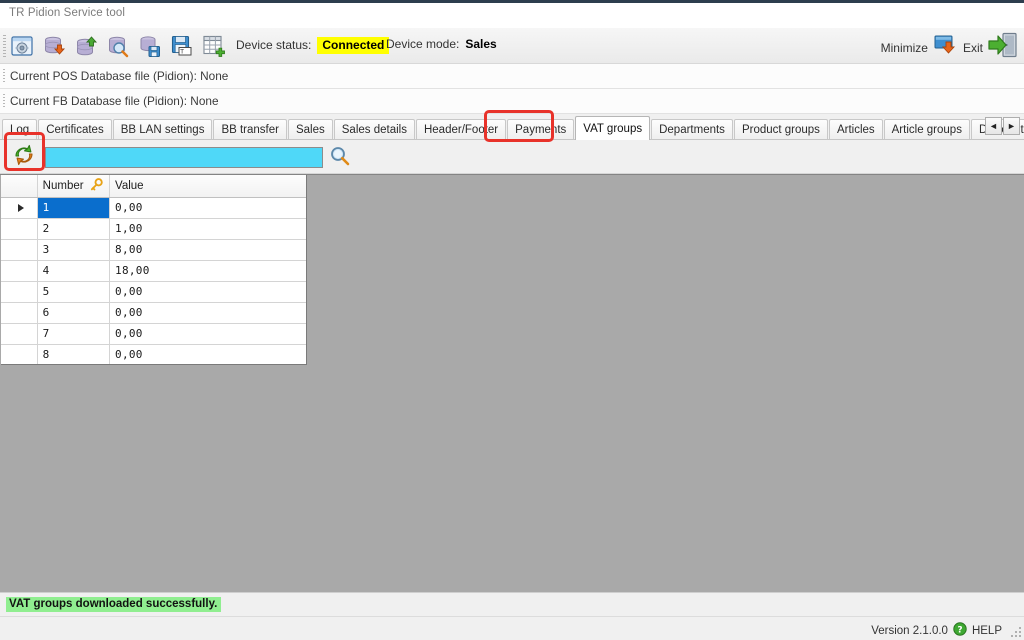 The width and height of the screenshot is (1024, 640). Describe the element at coordinates (86, 46) in the screenshot. I see `database-upload-button` at that location.